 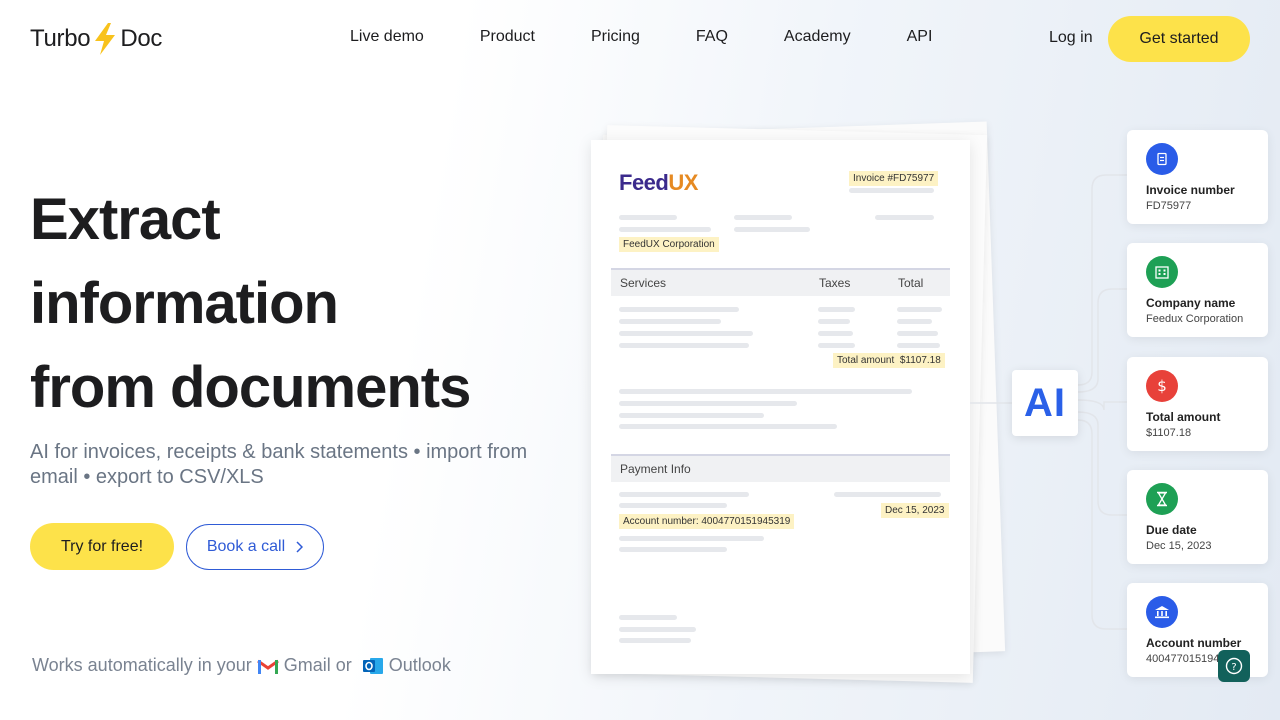 I want to click on hero-headline: Extract information from documents, so click(x=250, y=304).